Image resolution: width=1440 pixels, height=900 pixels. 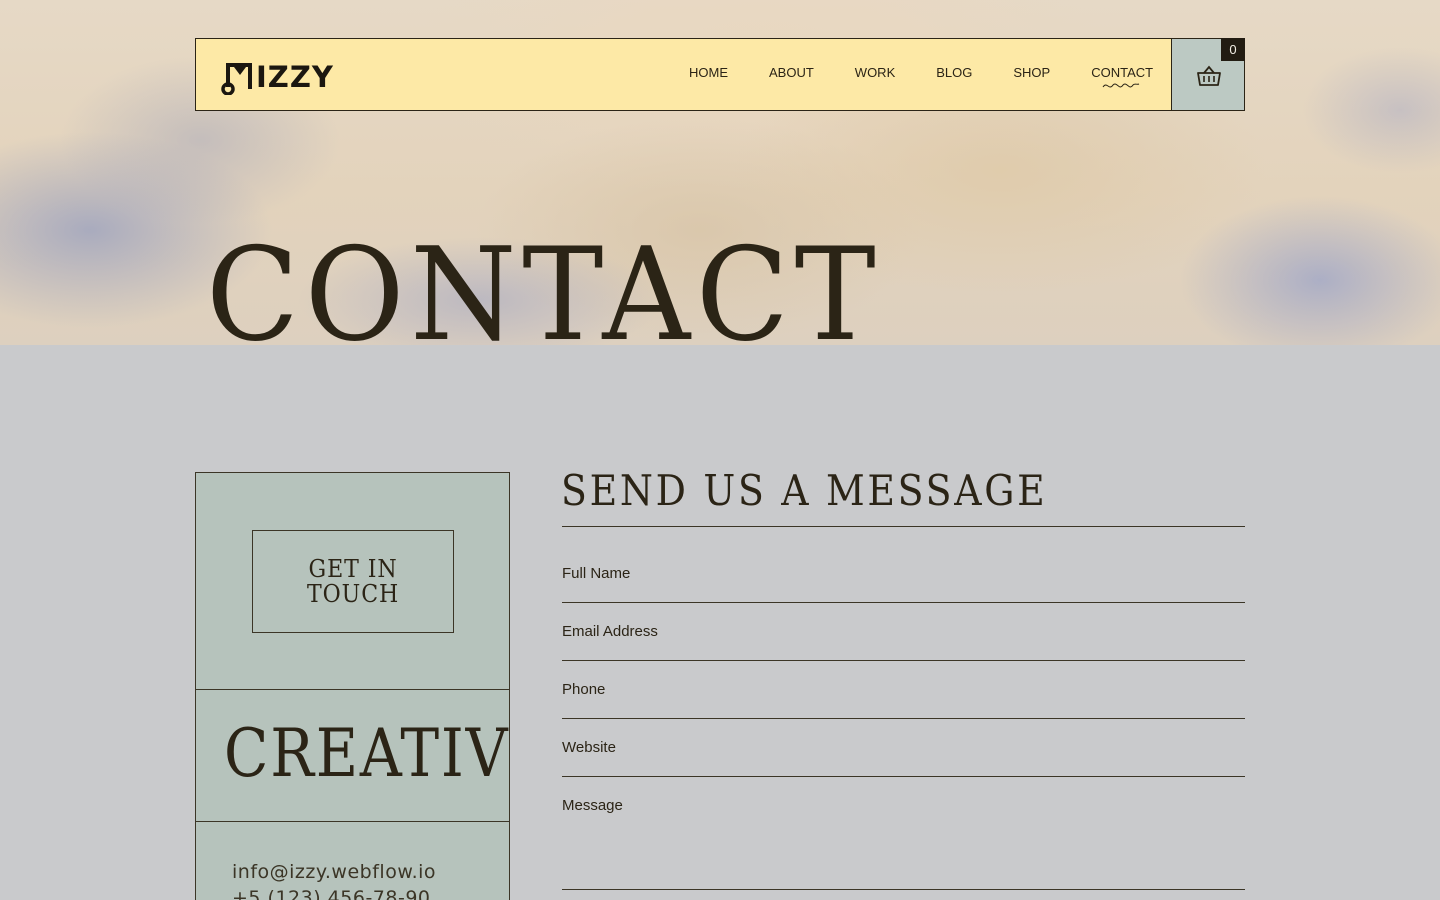 What do you see at coordinates (331, 893) in the screenshot?
I see `phone-link: +5 (123) 456-78-90` at bounding box center [331, 893].